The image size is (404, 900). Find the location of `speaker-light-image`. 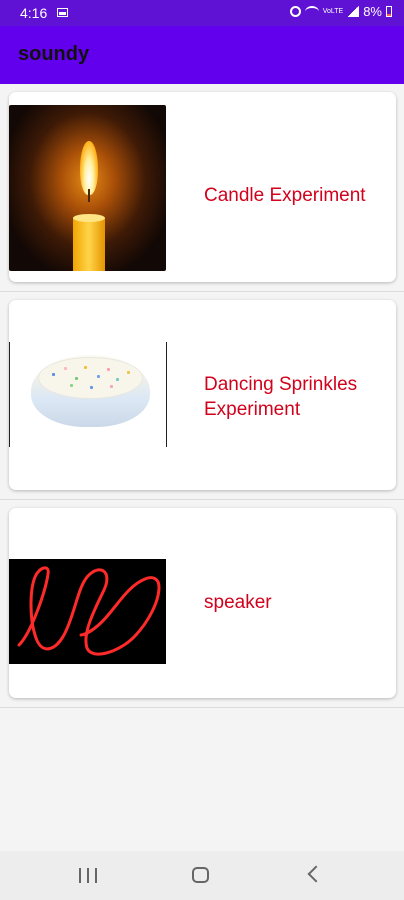

speaker-light-image is located at coordinates (87, 611).